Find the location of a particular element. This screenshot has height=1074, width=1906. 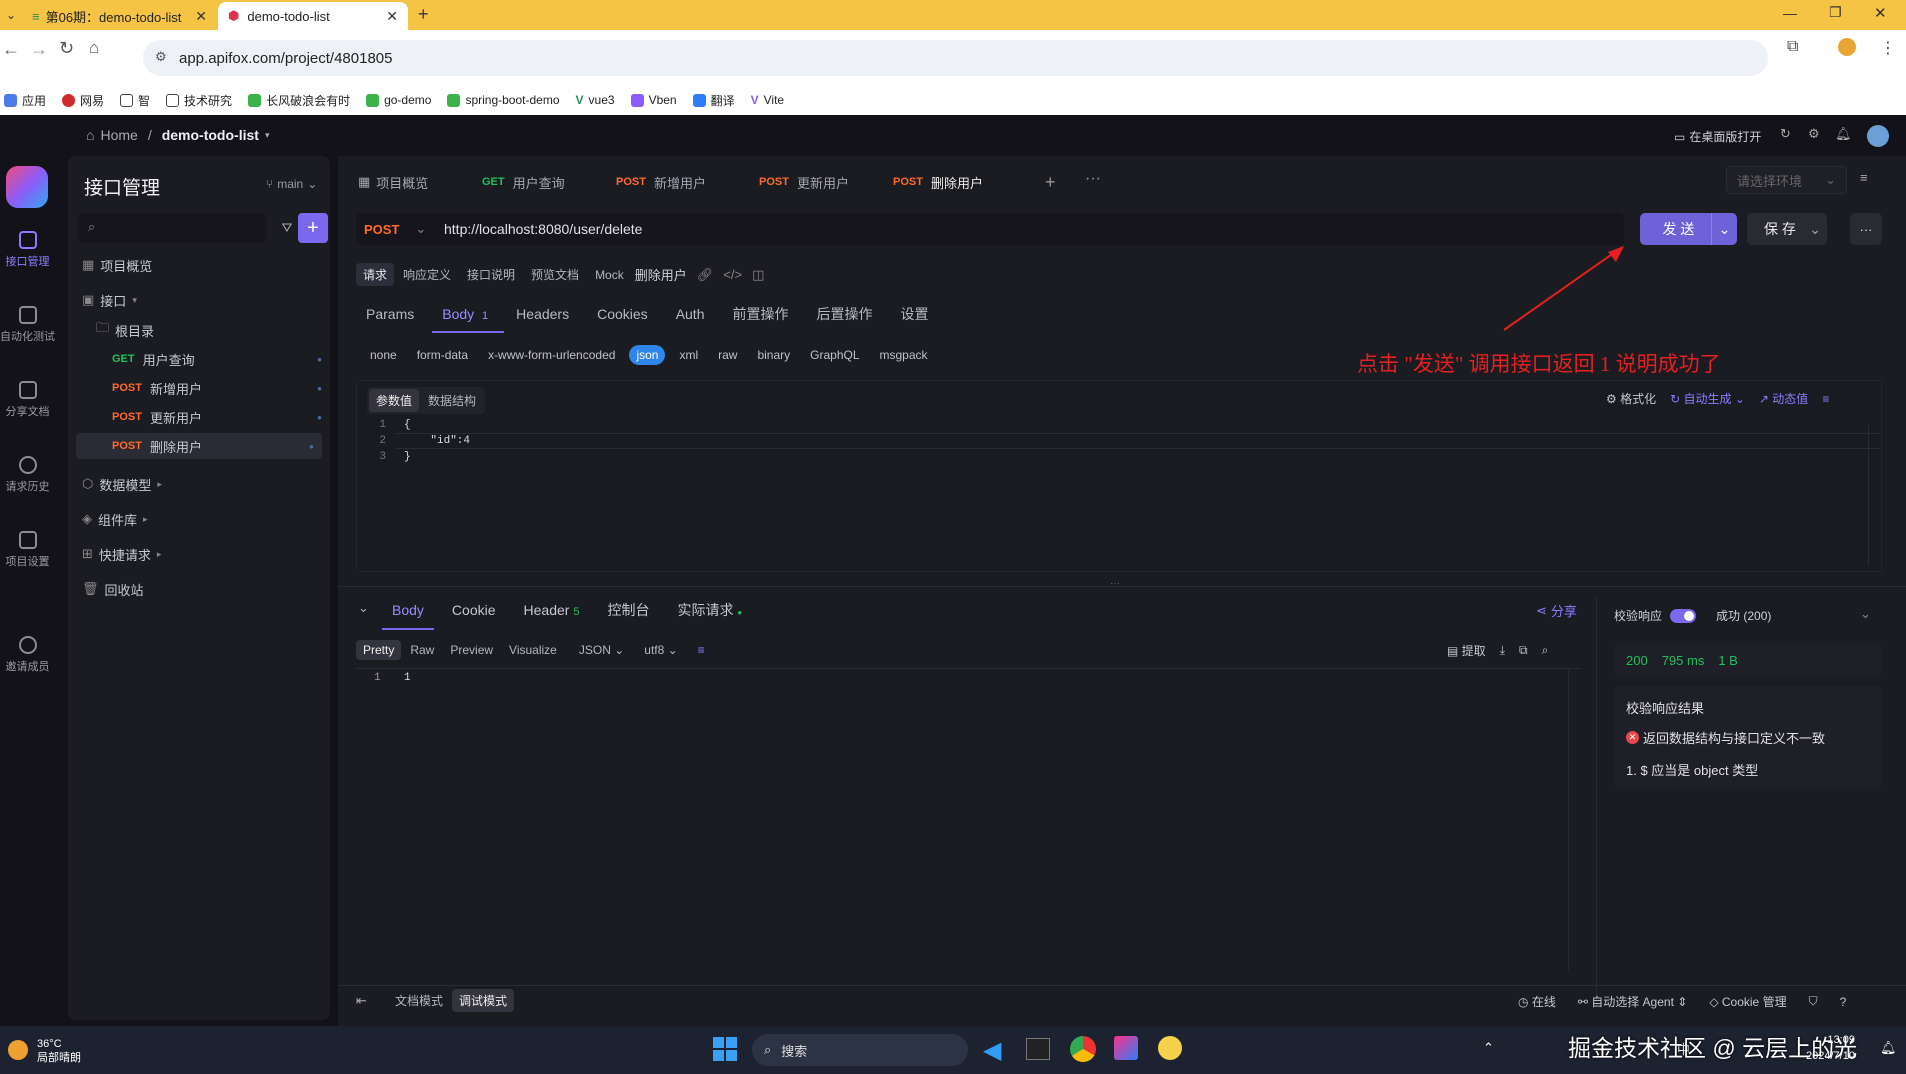

branch-selector: ⑂ main ⌄ is located at coordinates (291, 184).